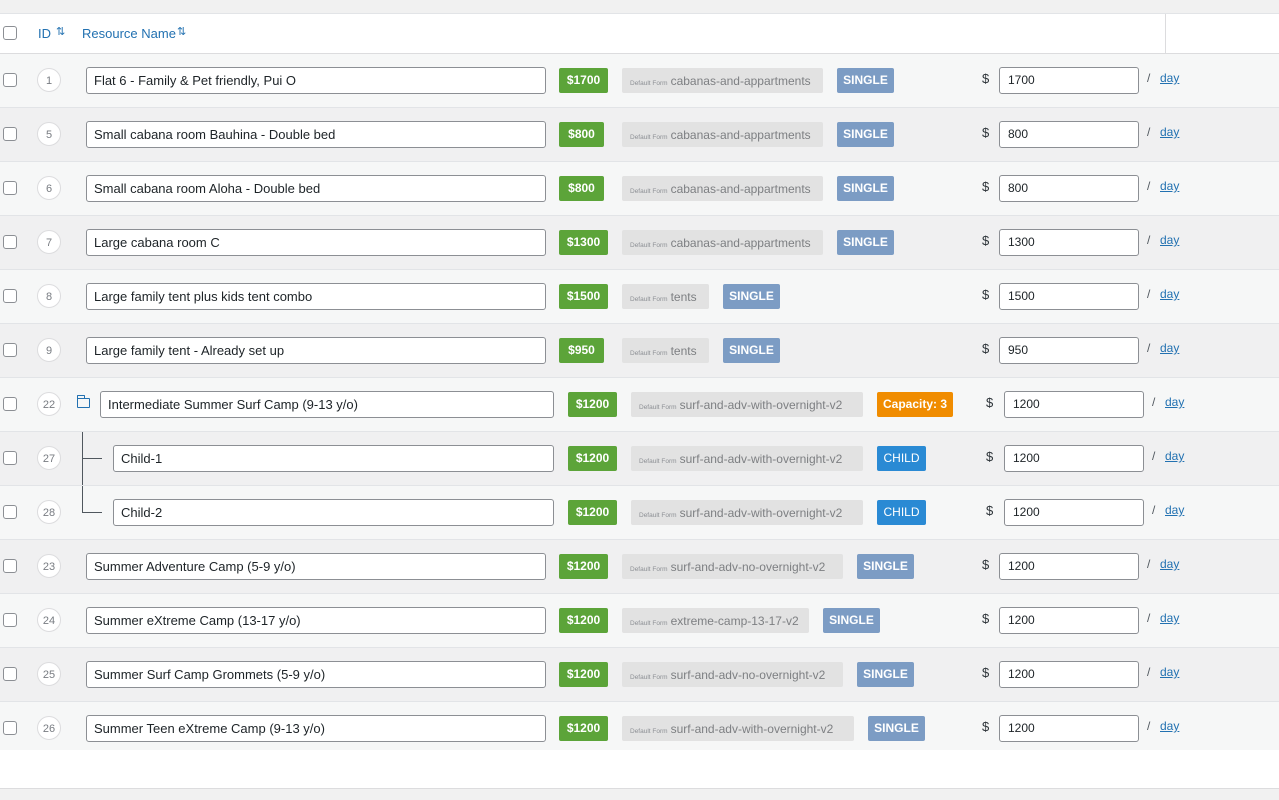 The height and width of the screenshot is (800, 1279). What do you see at coordinates (49, 458) in the screenshot?
I see `resource-id-badge: 27` at bounding box center [49, 458].